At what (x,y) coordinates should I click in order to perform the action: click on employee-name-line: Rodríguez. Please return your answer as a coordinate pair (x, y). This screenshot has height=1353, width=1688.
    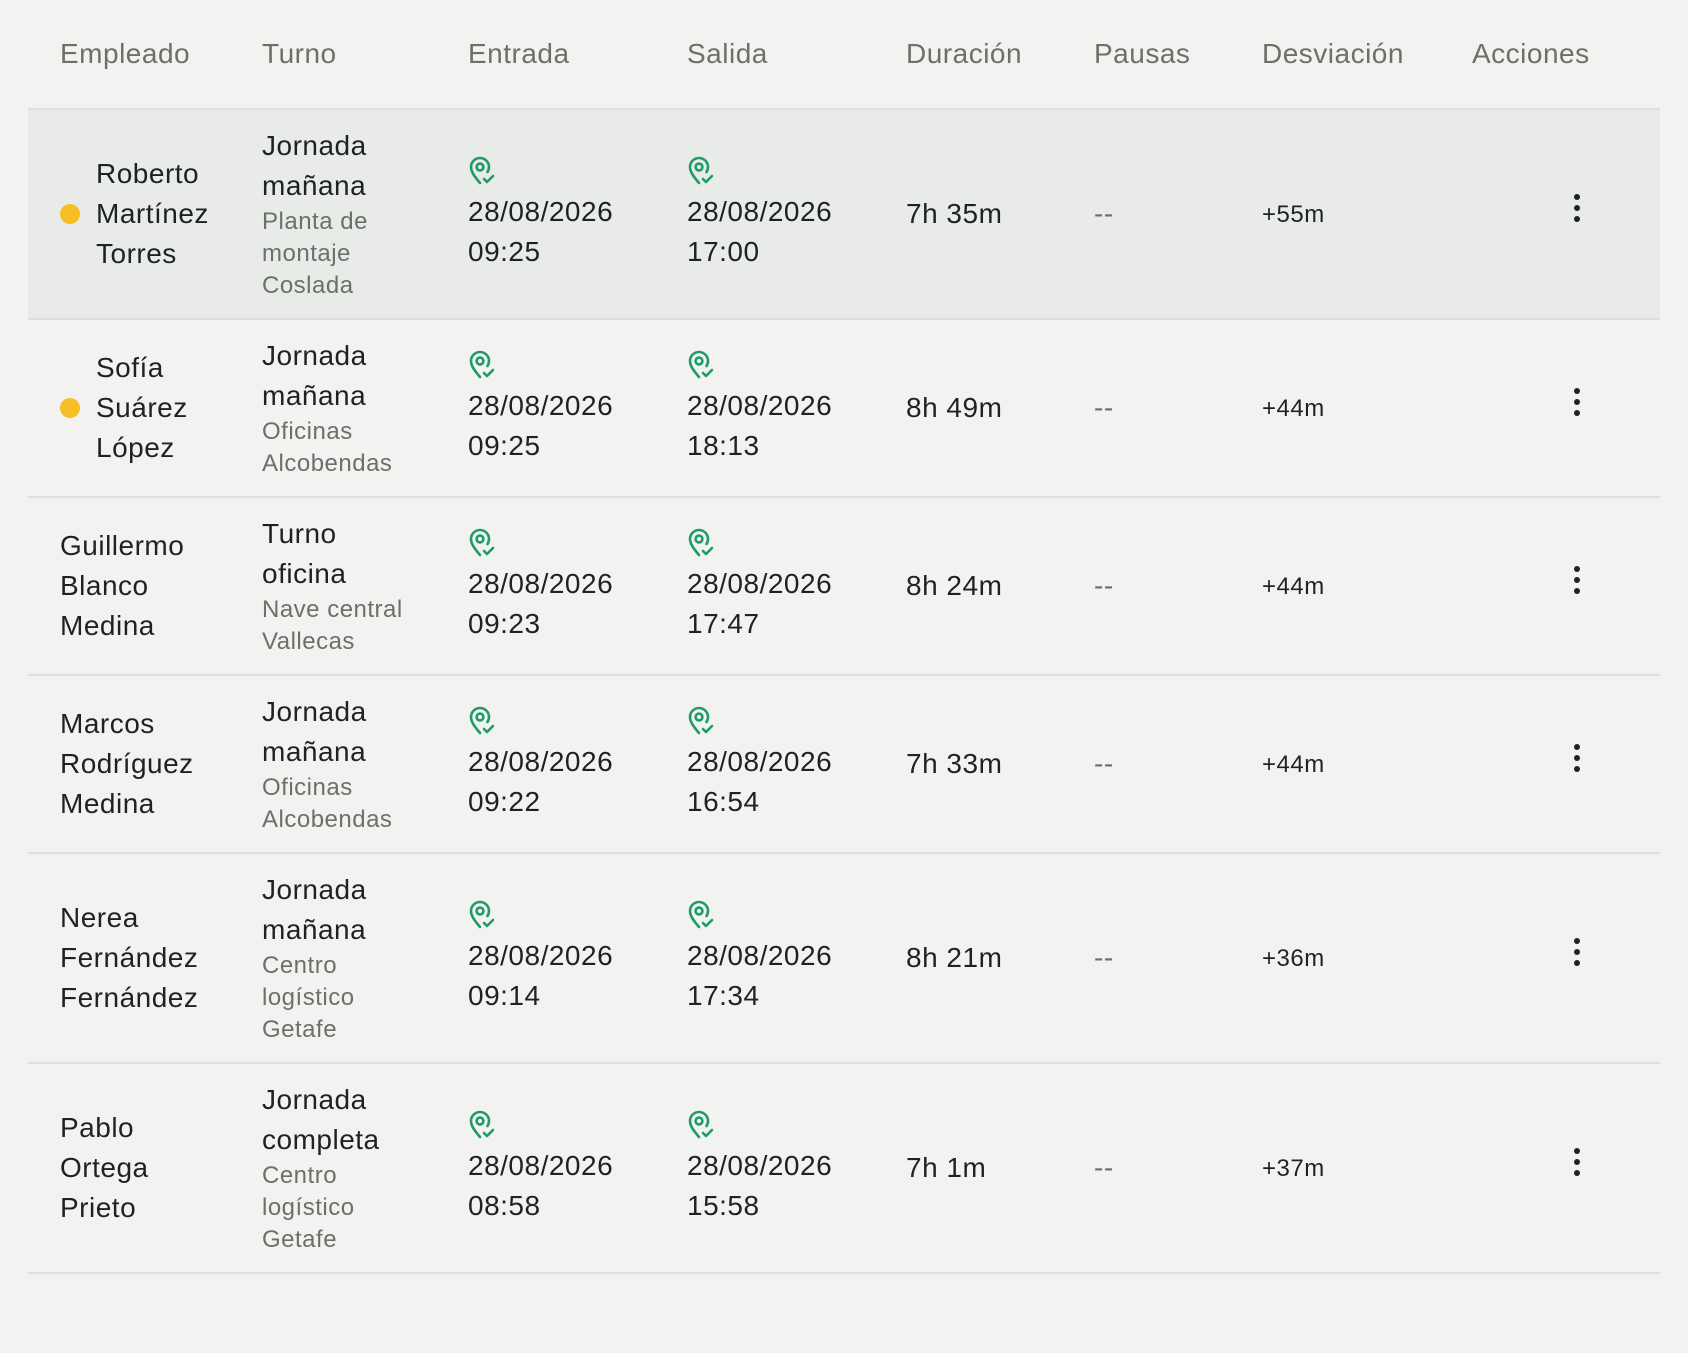
    Looking at the image, I should click on (127, 763).